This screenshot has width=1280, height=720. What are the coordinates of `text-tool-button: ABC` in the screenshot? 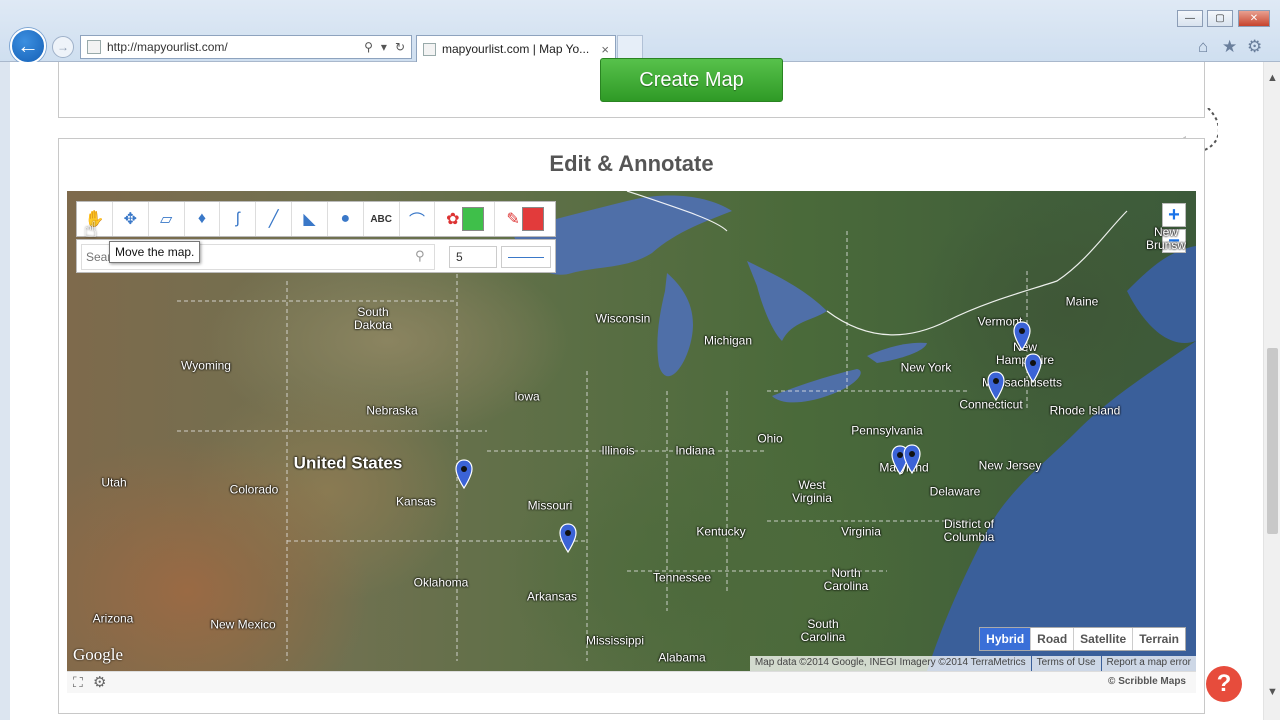 It's located at (382, 219).